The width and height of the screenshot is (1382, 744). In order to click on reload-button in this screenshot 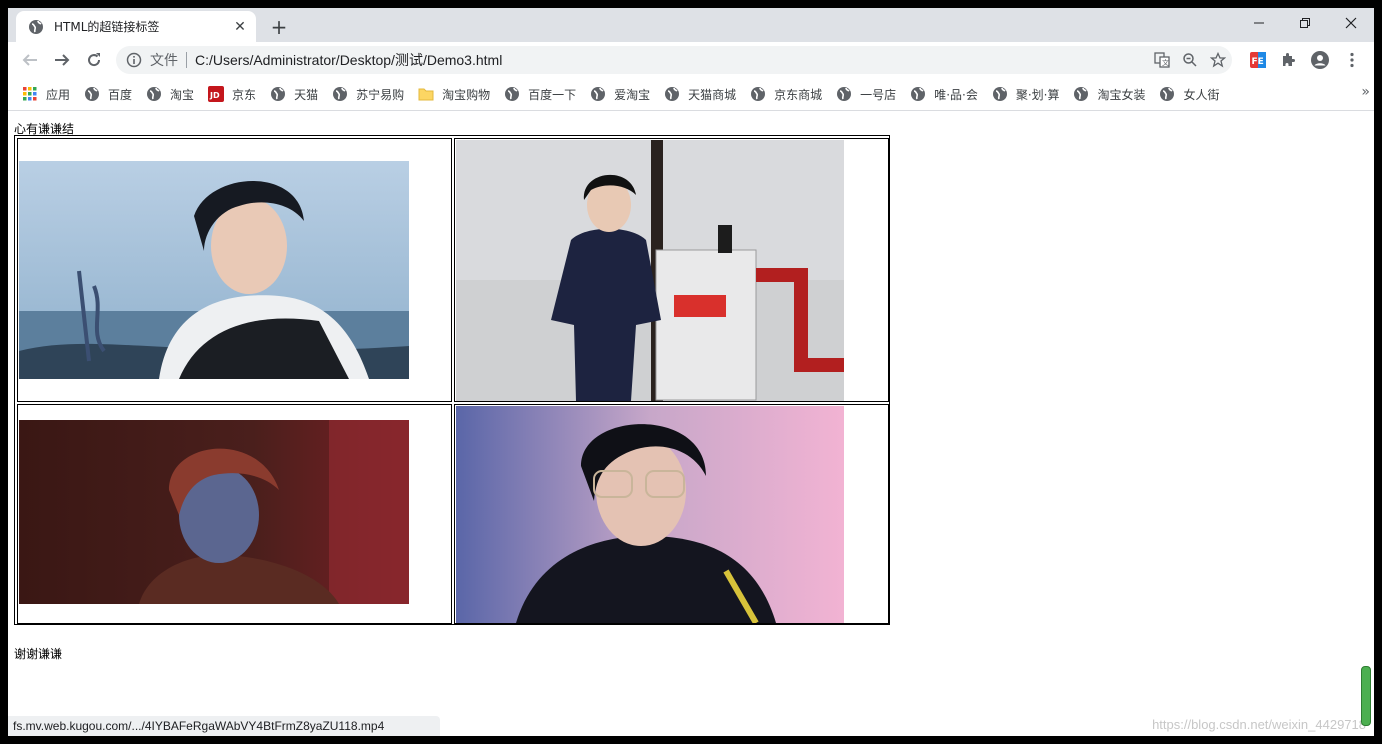, I will do `click(94, 60)`.